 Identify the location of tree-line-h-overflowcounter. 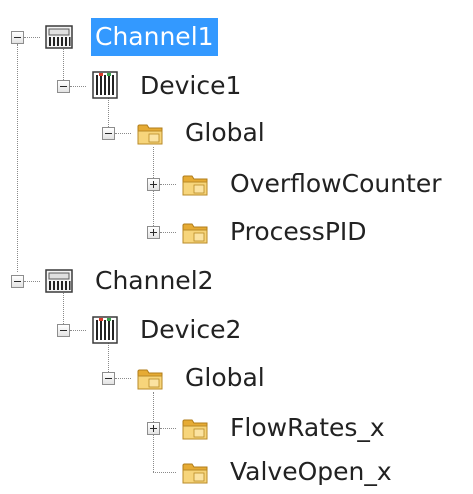
(168, 184).